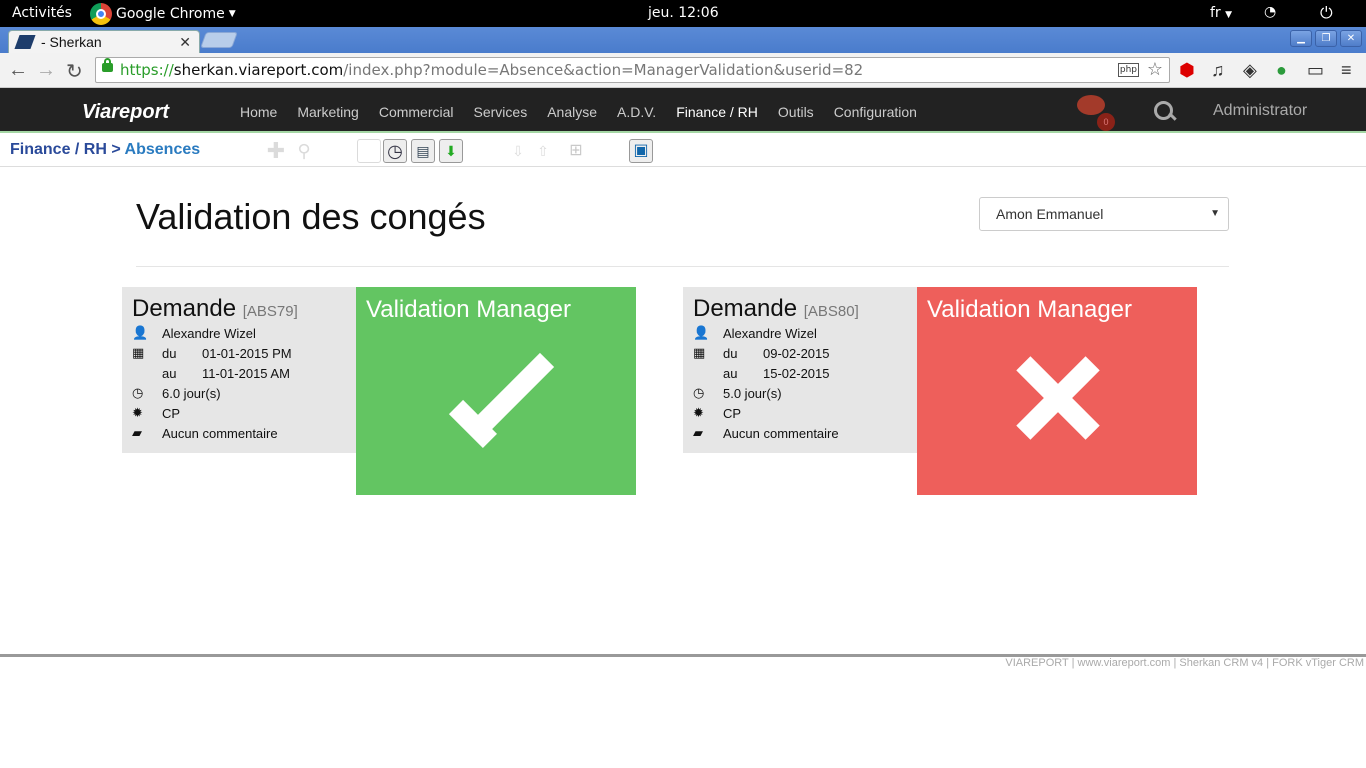 The width and height of the screenshot is (1366, 768). I want to click on breadcrumb-parent: Finance / RH, so click(58, 149).